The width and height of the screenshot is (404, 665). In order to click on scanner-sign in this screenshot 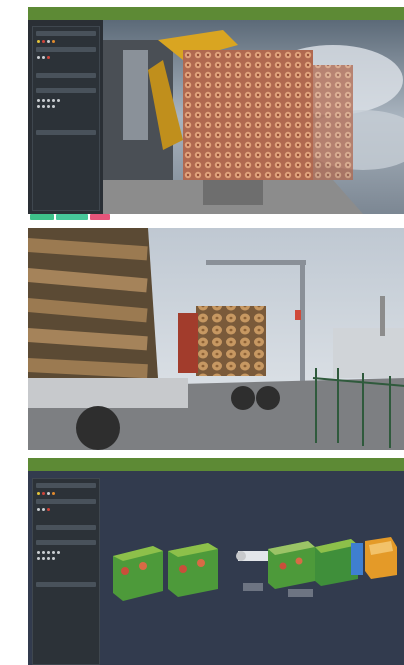, I will do `click(298, 315)`.